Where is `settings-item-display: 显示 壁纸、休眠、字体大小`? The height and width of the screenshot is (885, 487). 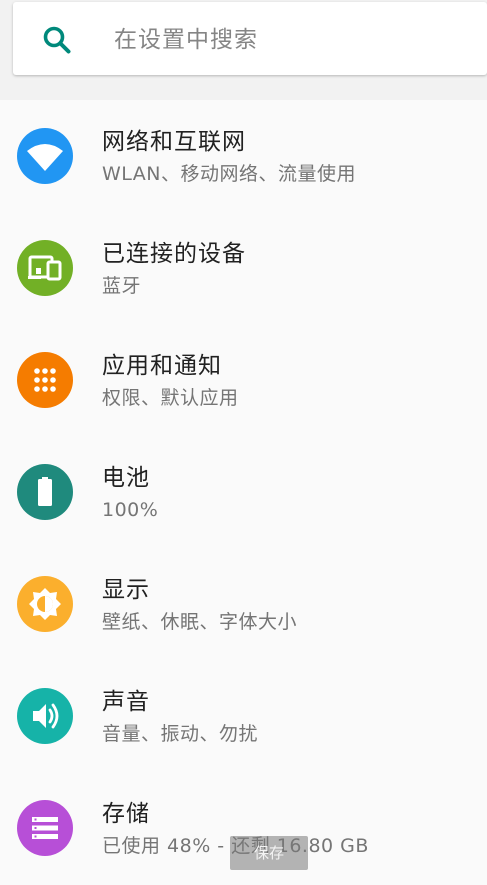
settings-item-display: 显示 壁纸、休眠、字体大小 is located at coordinates (243, 604).